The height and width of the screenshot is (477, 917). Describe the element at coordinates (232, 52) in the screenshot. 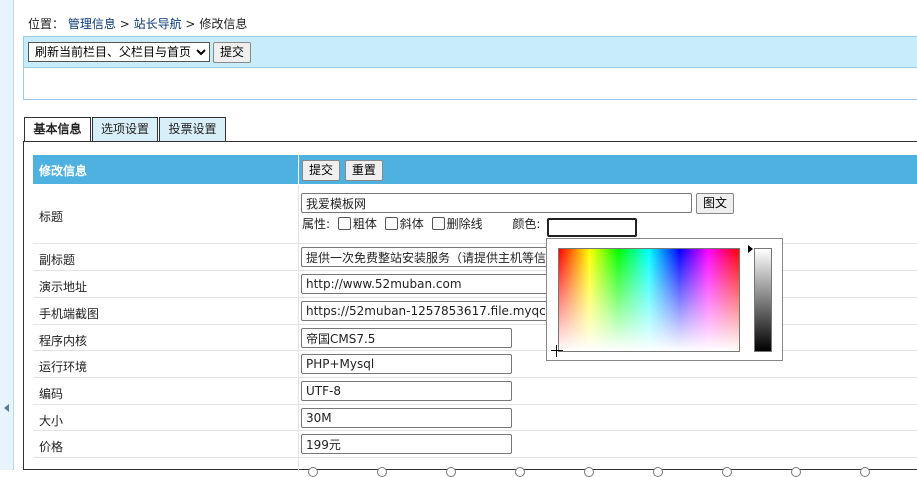

I see `toolbar-submit-button: 提交` at that location.